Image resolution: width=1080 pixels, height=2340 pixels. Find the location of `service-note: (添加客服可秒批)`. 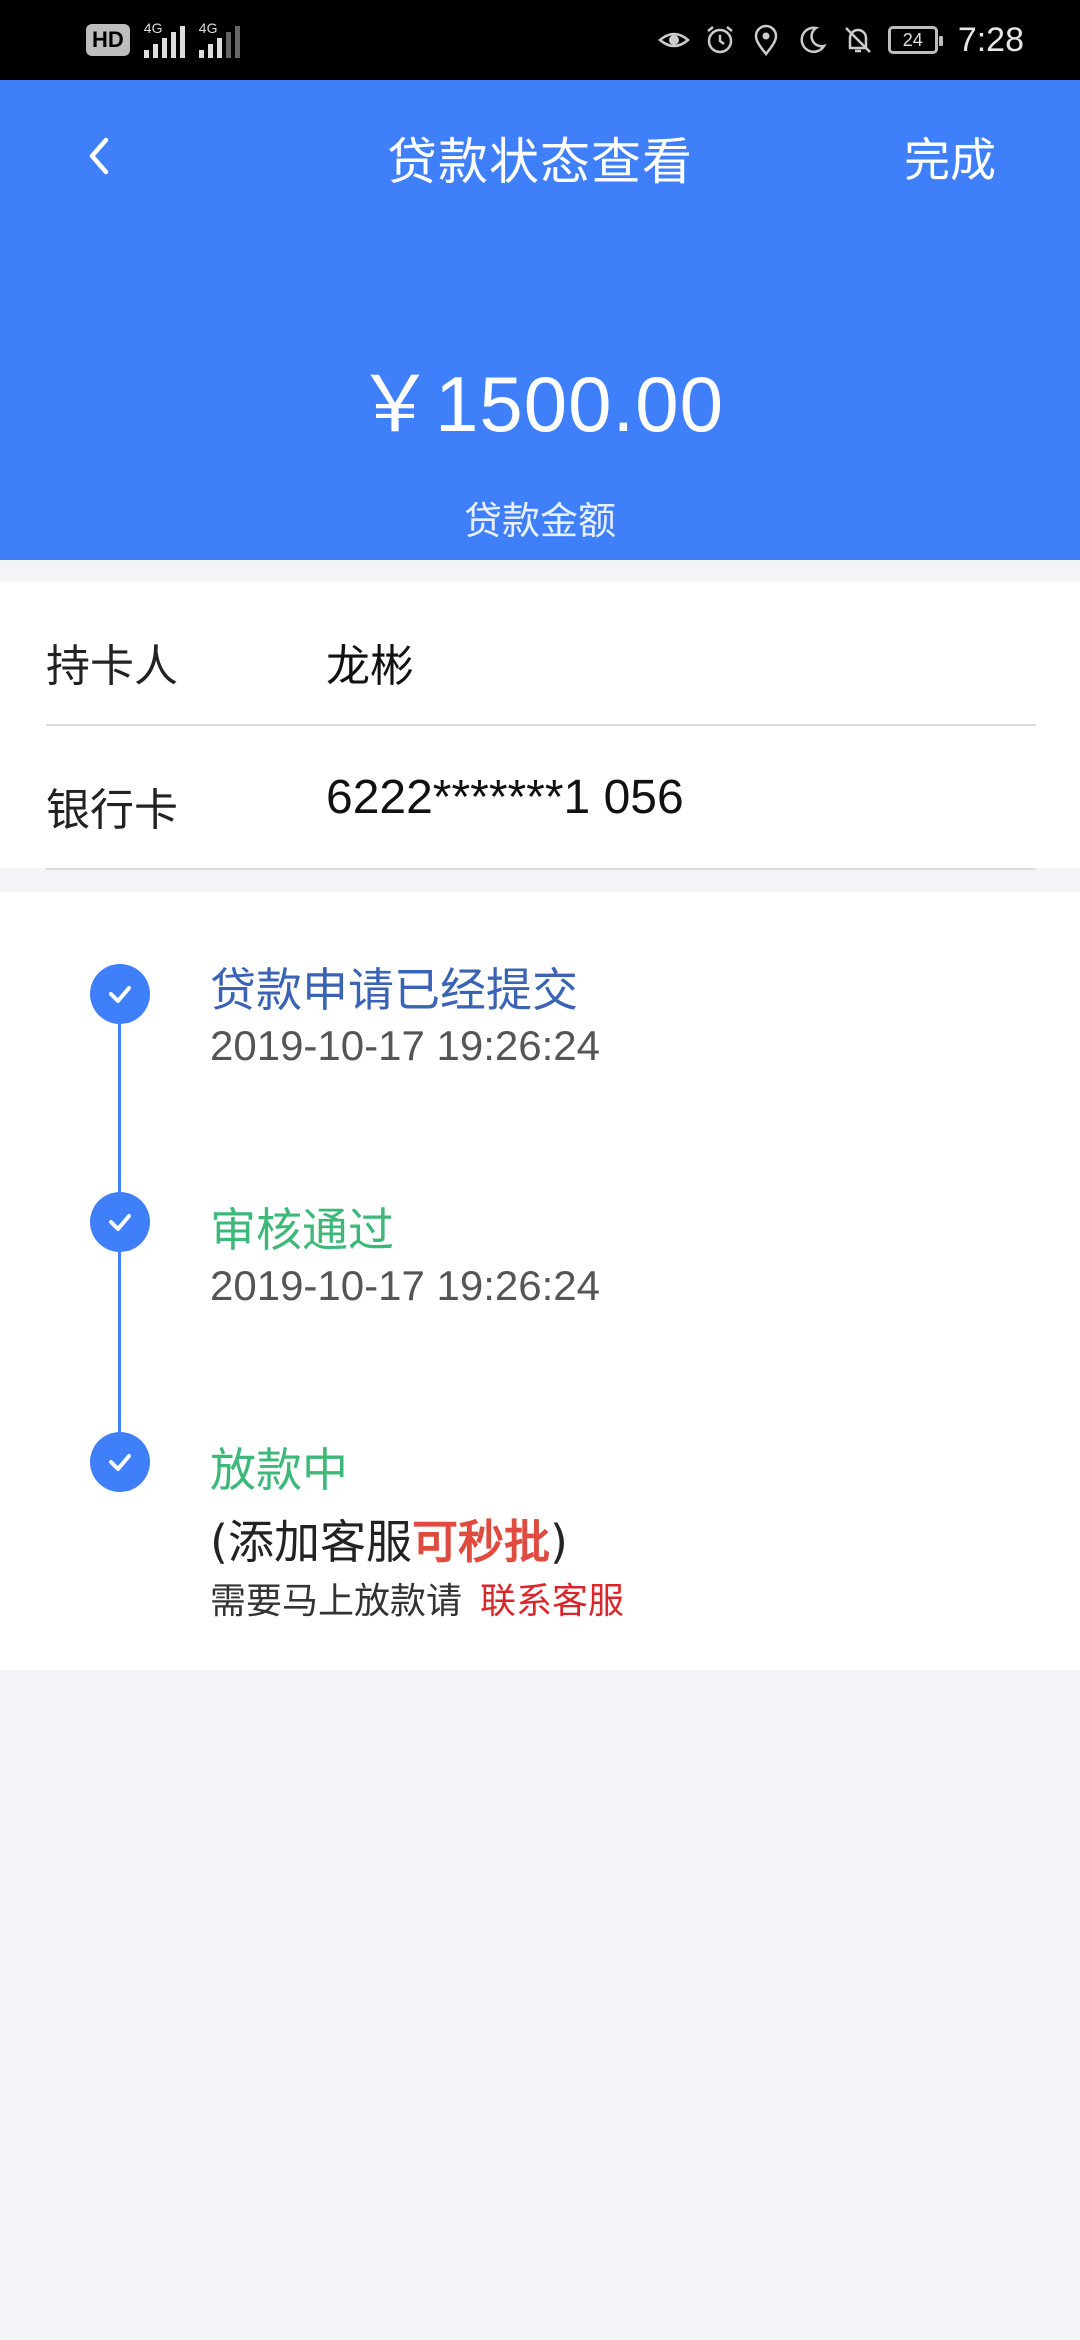

service-note: (添加客服可秒批) is located at coordinates (389, 1539).